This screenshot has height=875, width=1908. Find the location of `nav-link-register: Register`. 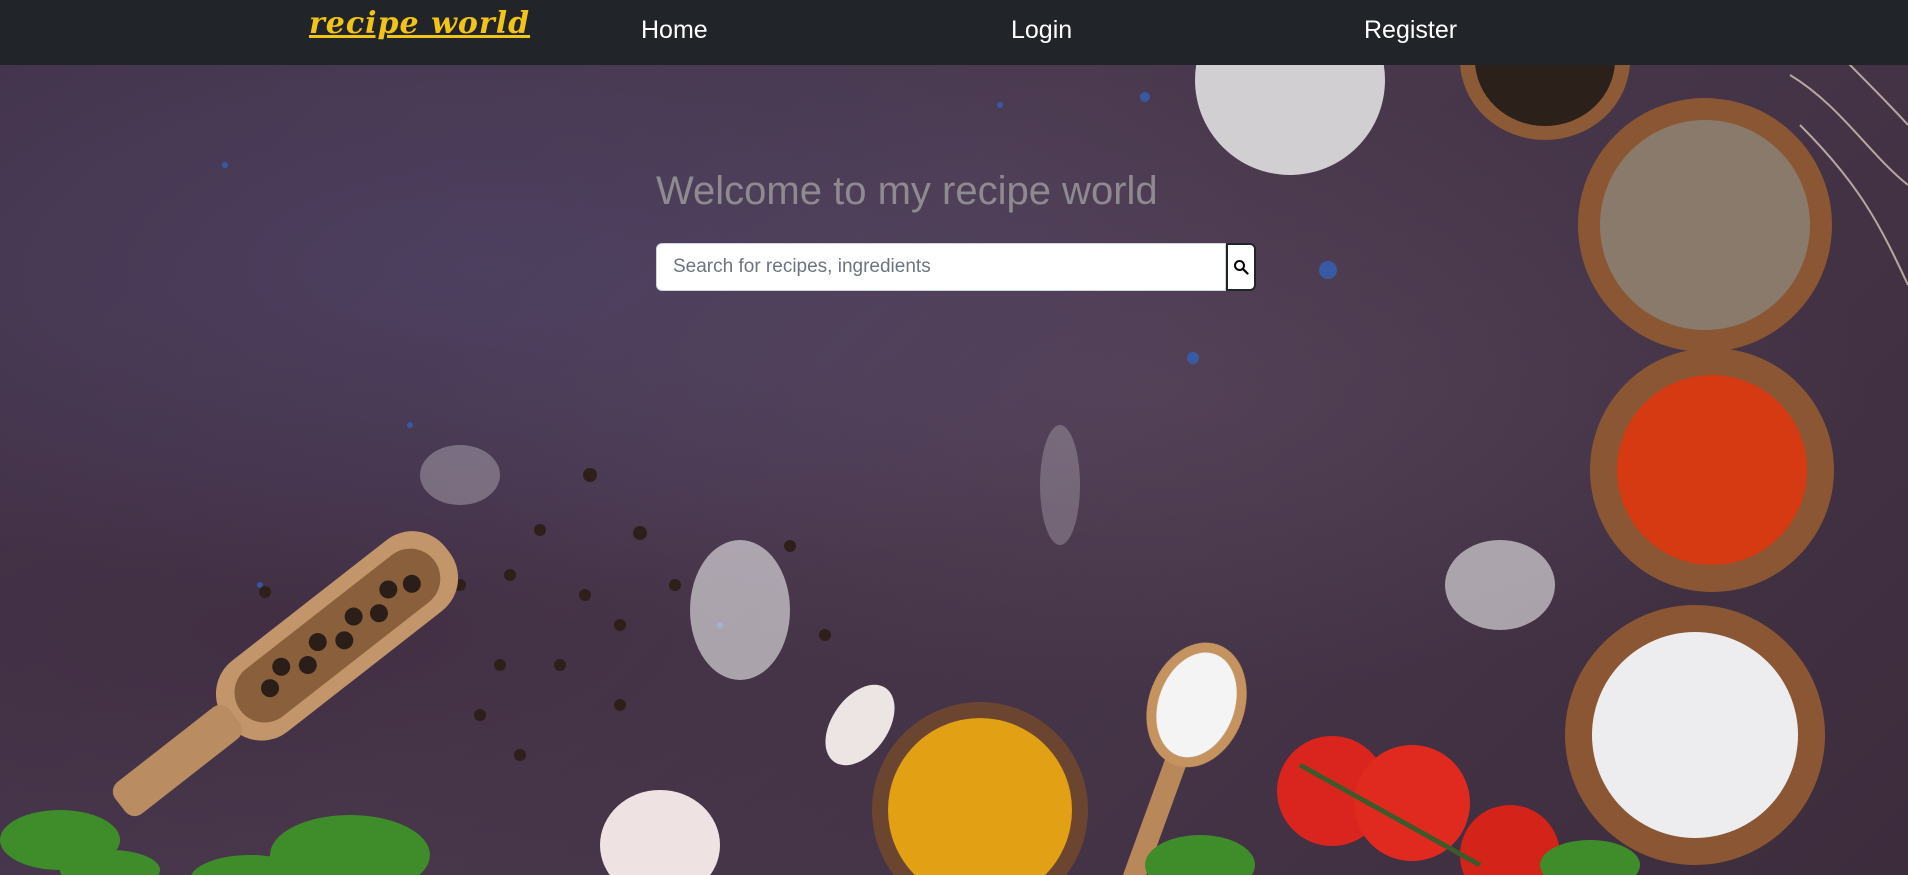

nav-link-register: Register is located at coordinates (1410, 30).